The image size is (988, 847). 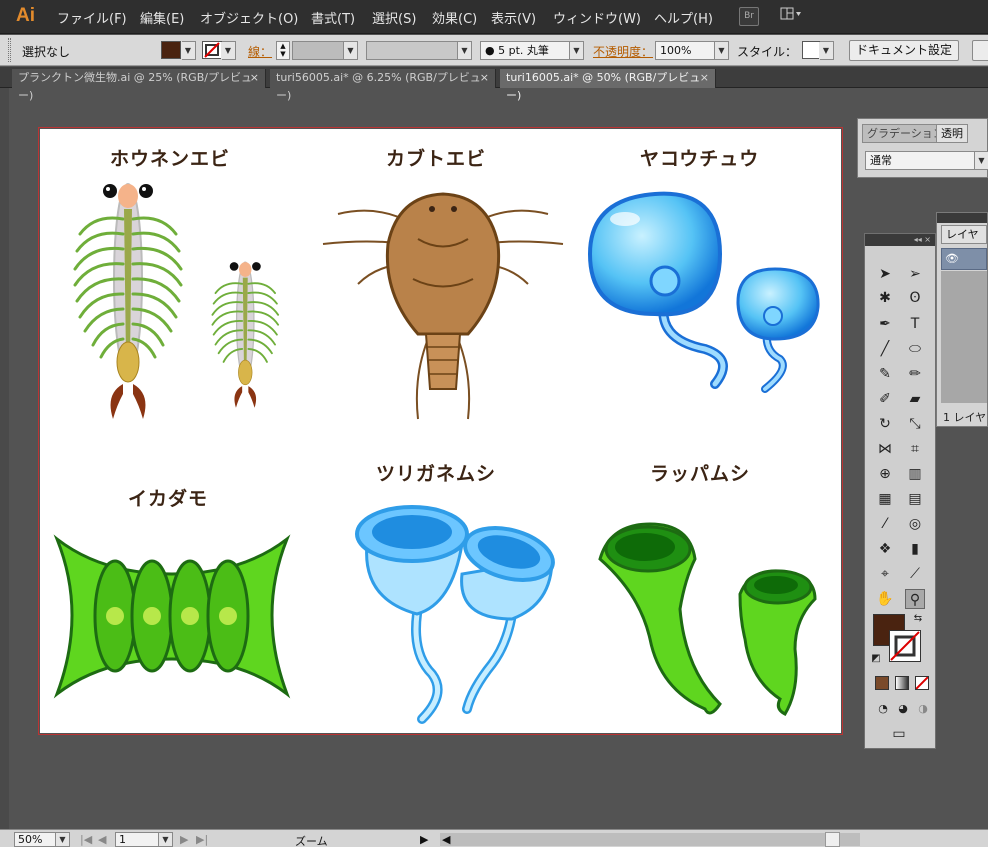 I want to click on document-settings-button: ドキュメント設定, so click(x=904, y=50).